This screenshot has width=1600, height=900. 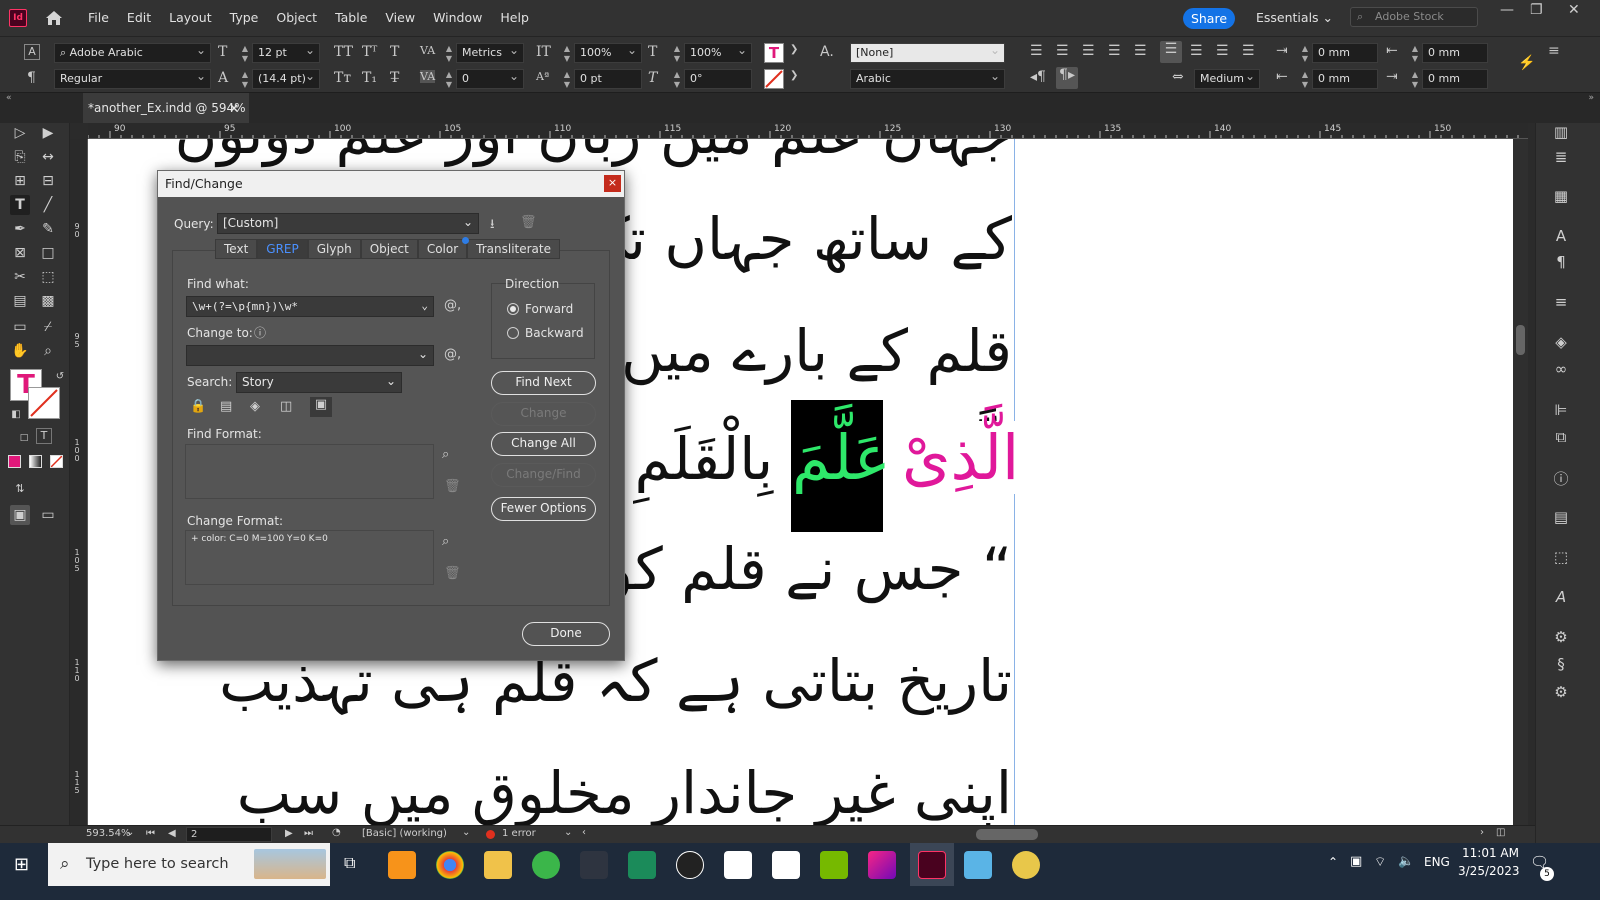 I want to click on font-size-stepper: ▲ ▼, so click(x=245, y=54).